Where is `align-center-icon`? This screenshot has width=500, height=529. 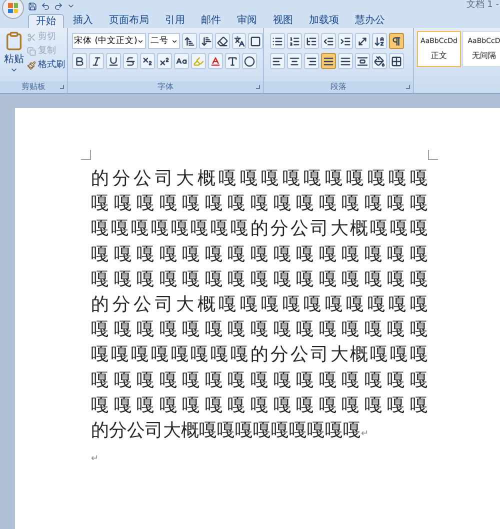 align-center-icon is located at coordinates (294, 61).